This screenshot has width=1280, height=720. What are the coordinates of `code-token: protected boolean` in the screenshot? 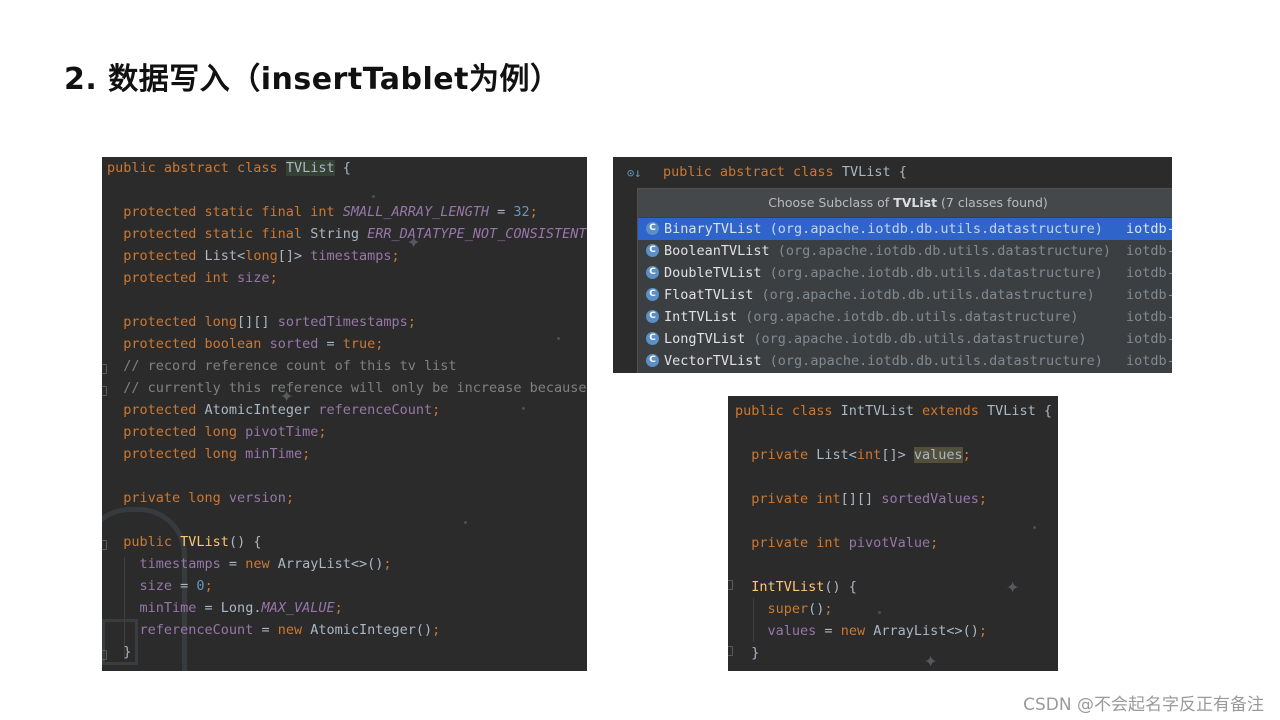 It's located at (188, 344).